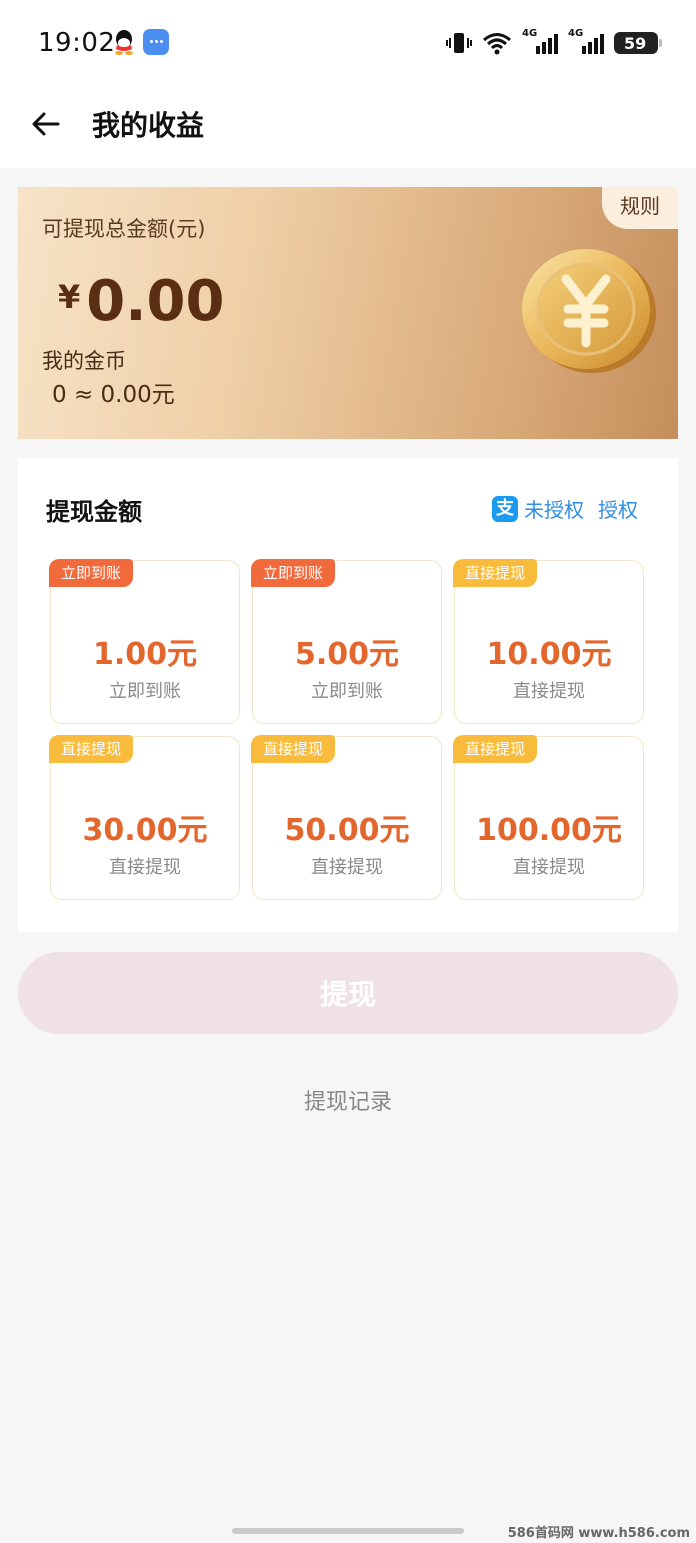 The image size is (696, 1543). I want to click on withdraw-option-2: 立即到账 5.00元 立即到账, so click(346, 641).